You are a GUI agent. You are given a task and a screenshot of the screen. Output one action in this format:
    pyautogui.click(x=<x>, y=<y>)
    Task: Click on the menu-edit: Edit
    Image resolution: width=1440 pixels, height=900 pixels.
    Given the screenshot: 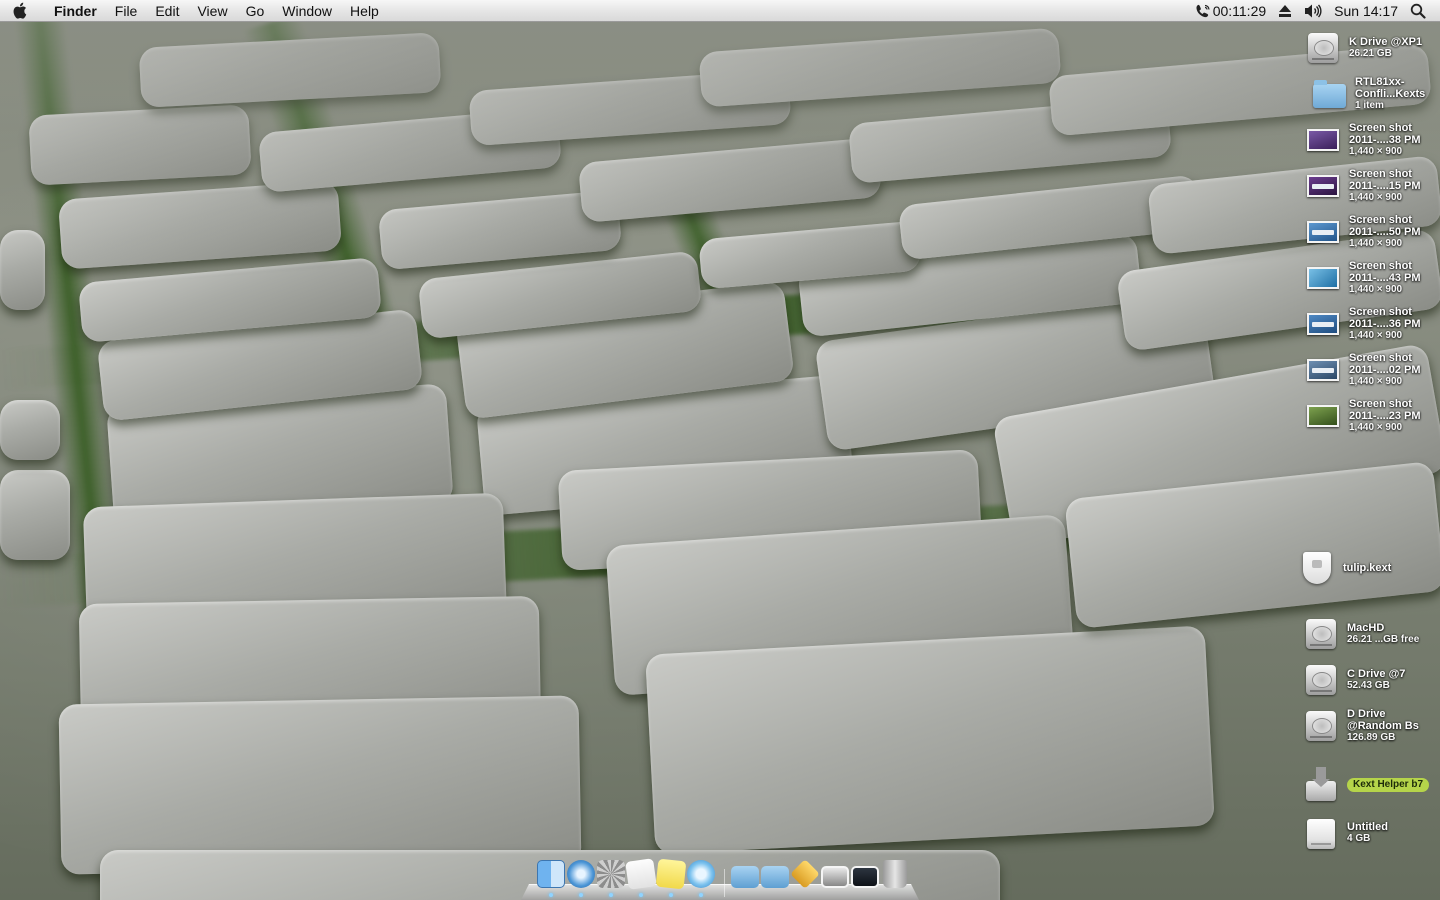 What is the action you would take?
    pyautogui.click(x=167, y=11)
    